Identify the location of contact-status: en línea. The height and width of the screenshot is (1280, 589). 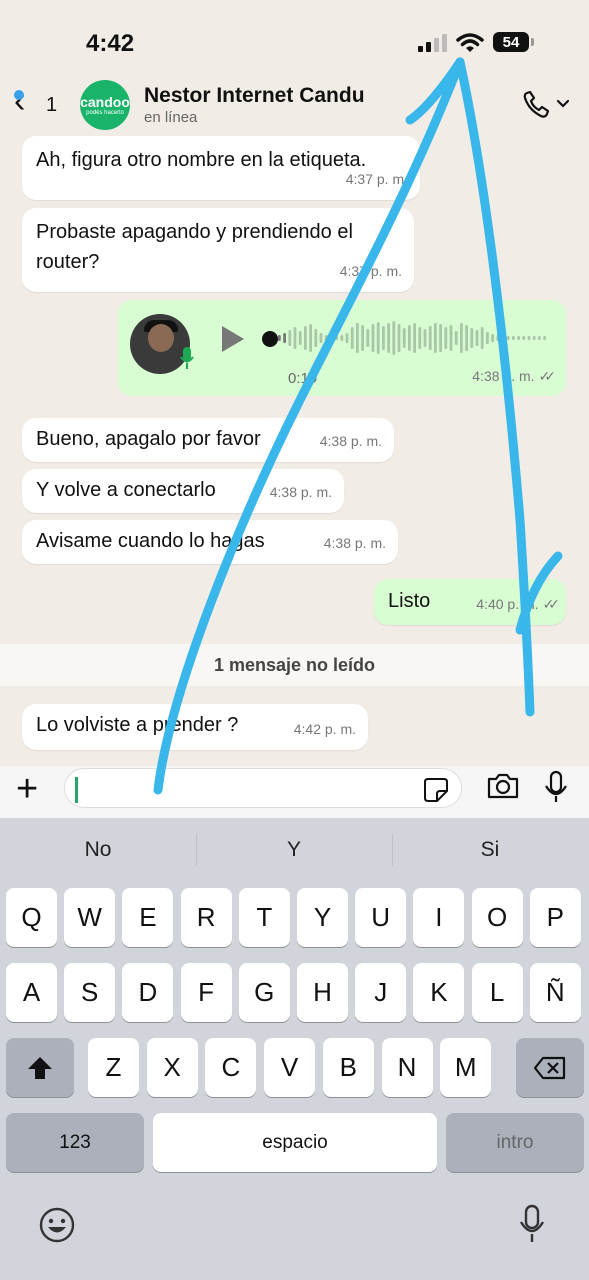
(171, 117).